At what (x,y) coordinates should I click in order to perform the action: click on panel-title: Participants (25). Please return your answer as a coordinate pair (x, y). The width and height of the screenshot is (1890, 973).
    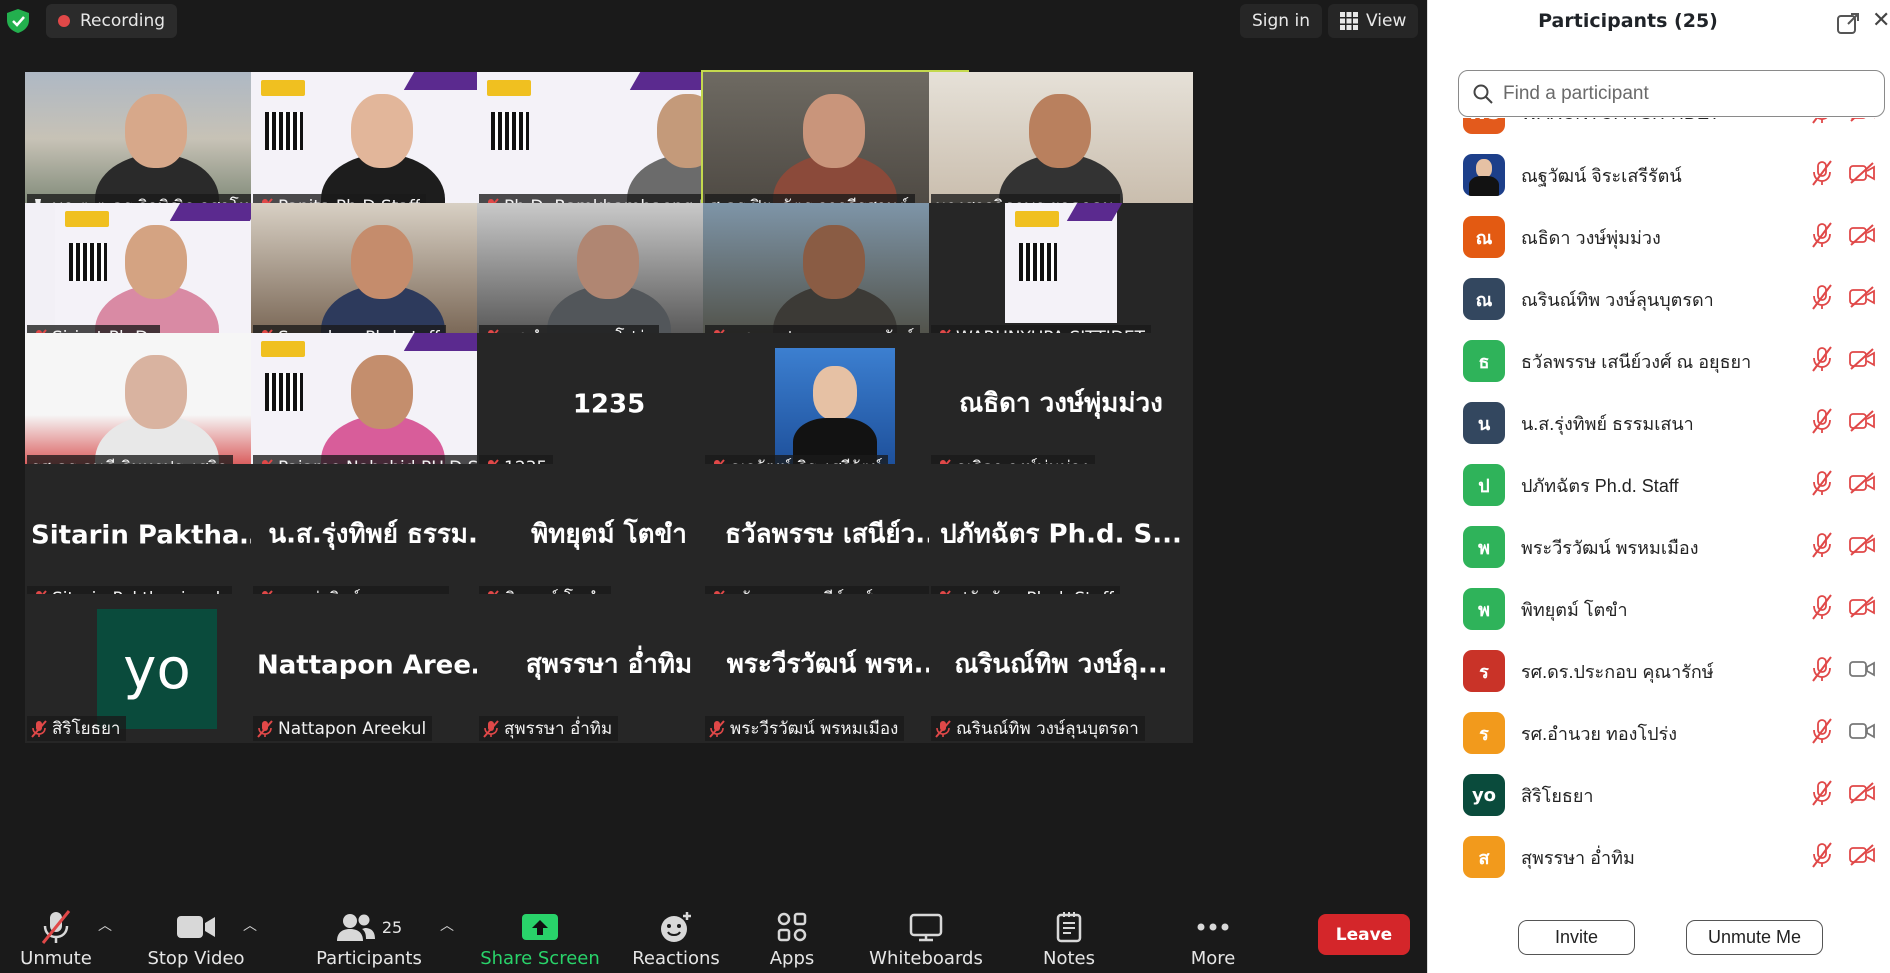
    Looking at the image, I should click on (1628, 21).